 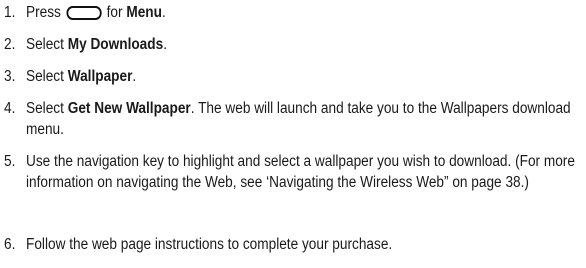 What do you see at coordinates (115, 44) in the screenshot?
I see `my-downloads-label: My Downloads` at bounding box center [115, 44].